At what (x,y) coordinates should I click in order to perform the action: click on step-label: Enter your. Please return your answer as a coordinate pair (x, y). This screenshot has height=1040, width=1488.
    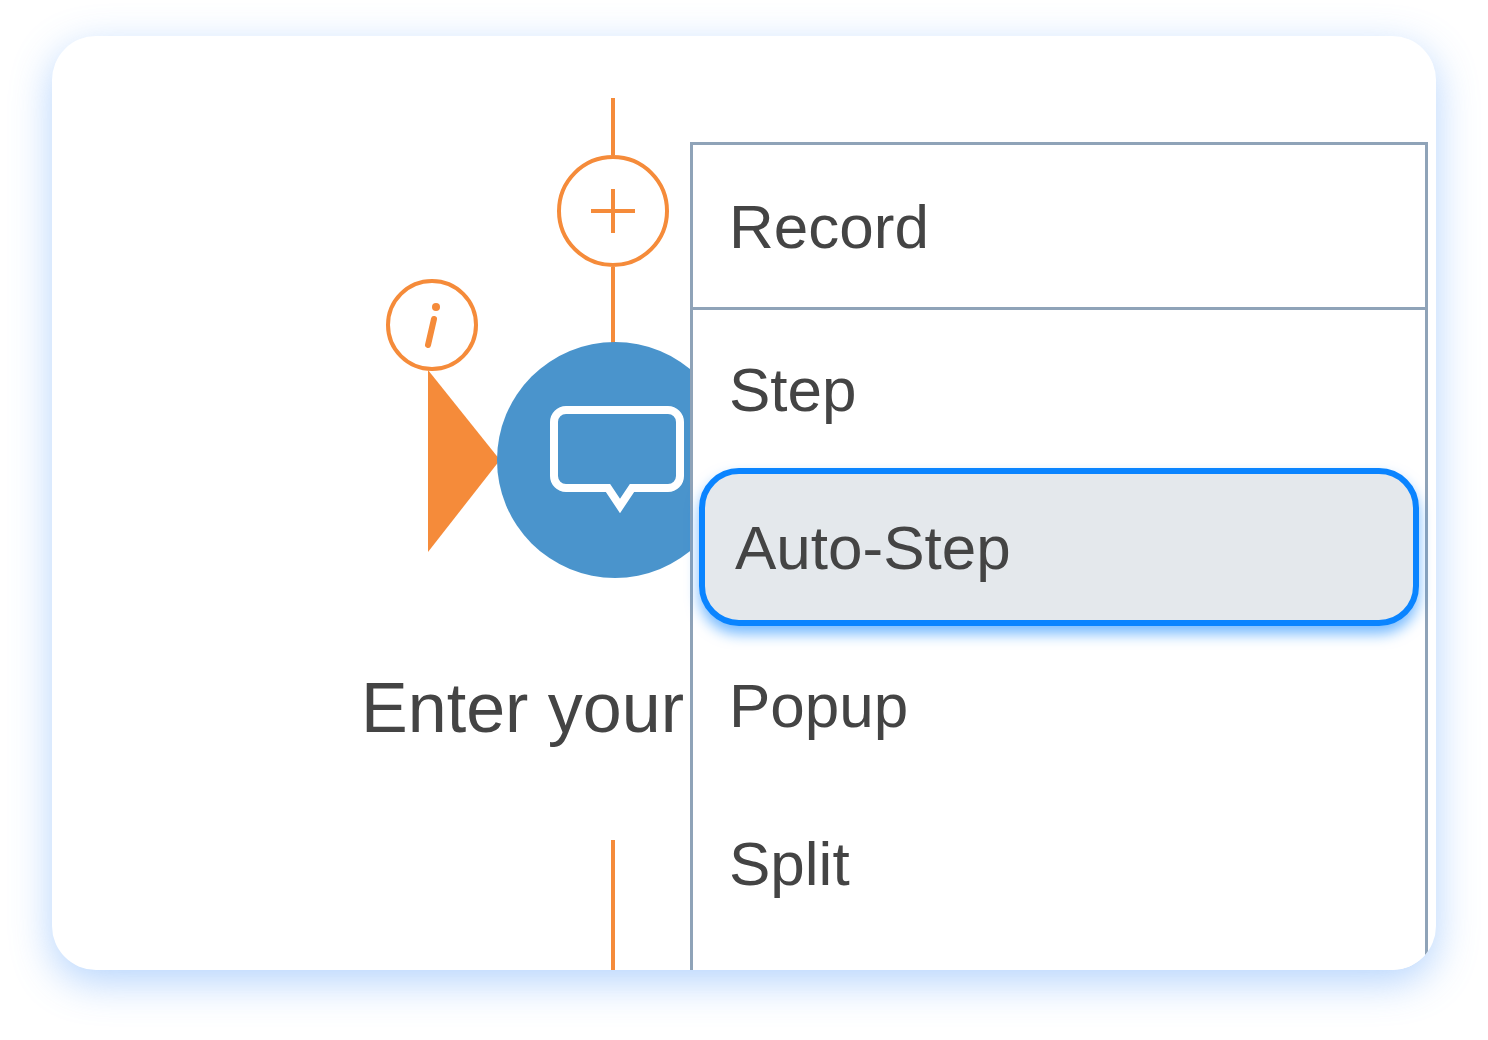
    Looking at the image, I should click on (522, 708).